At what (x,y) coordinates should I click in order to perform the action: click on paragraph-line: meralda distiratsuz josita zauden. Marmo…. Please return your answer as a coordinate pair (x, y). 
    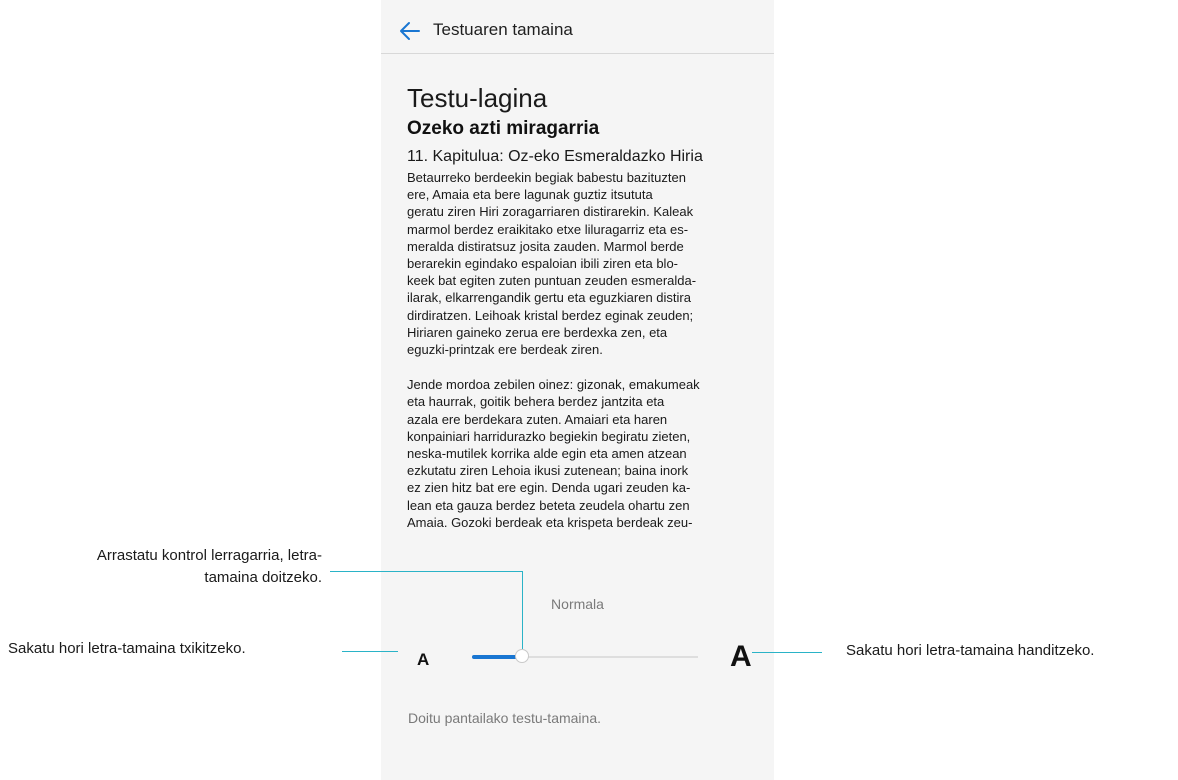
    Looking at the image, I should click on (545, 246).